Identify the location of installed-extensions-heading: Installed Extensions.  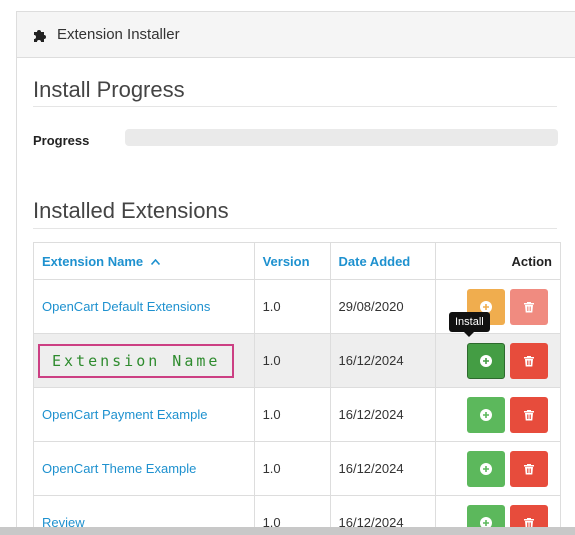
(131, 210).